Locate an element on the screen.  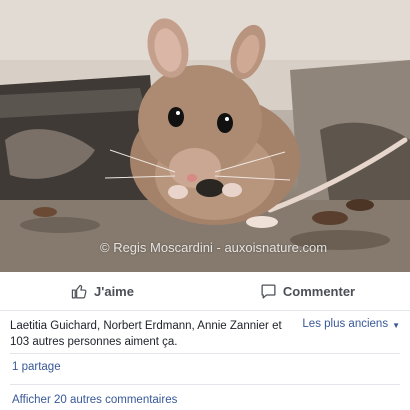
like-button: J'aime is located at coordinates (102, 291).